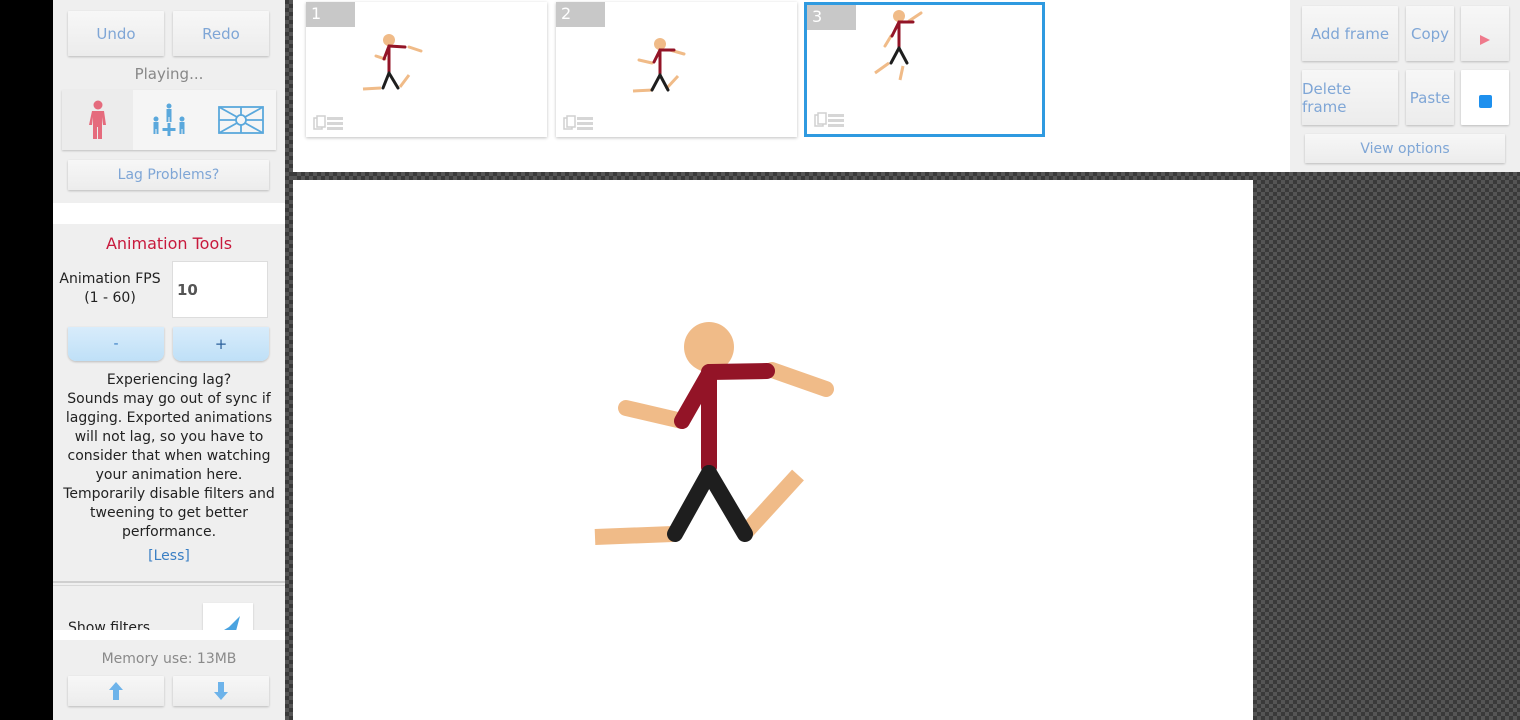 Image resolution: width=1520 pixels, height=720 pixels. I want to click on undo-label: Undo, so click(116, 33).